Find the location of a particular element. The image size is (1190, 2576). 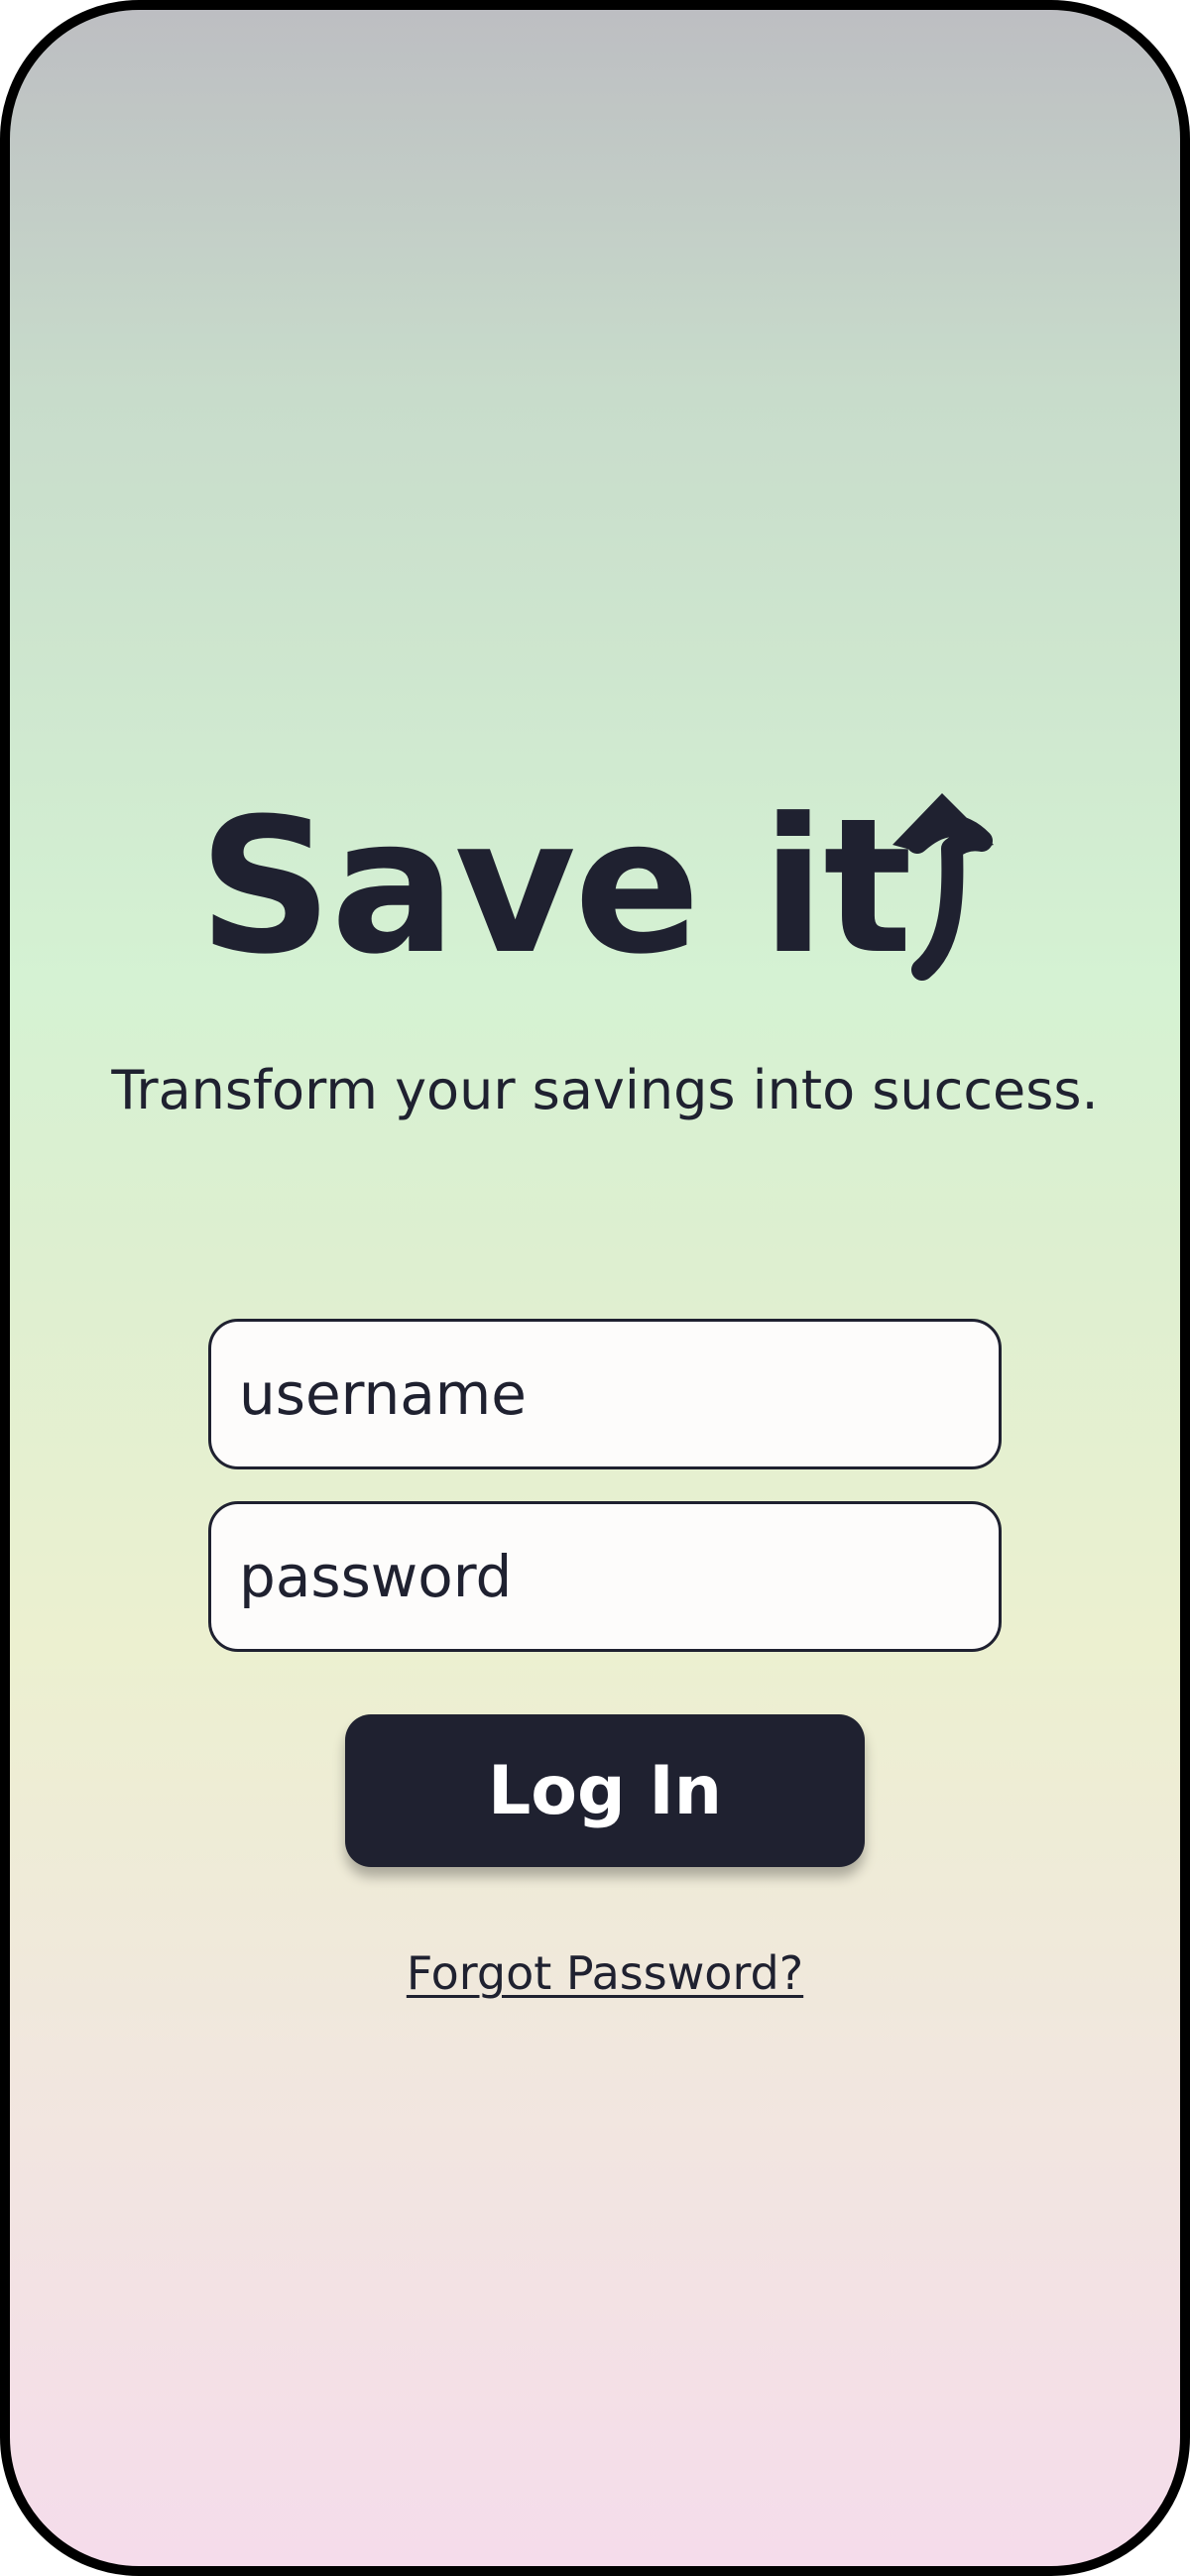

logo-text: Save it is located at coordinates (555, 886).